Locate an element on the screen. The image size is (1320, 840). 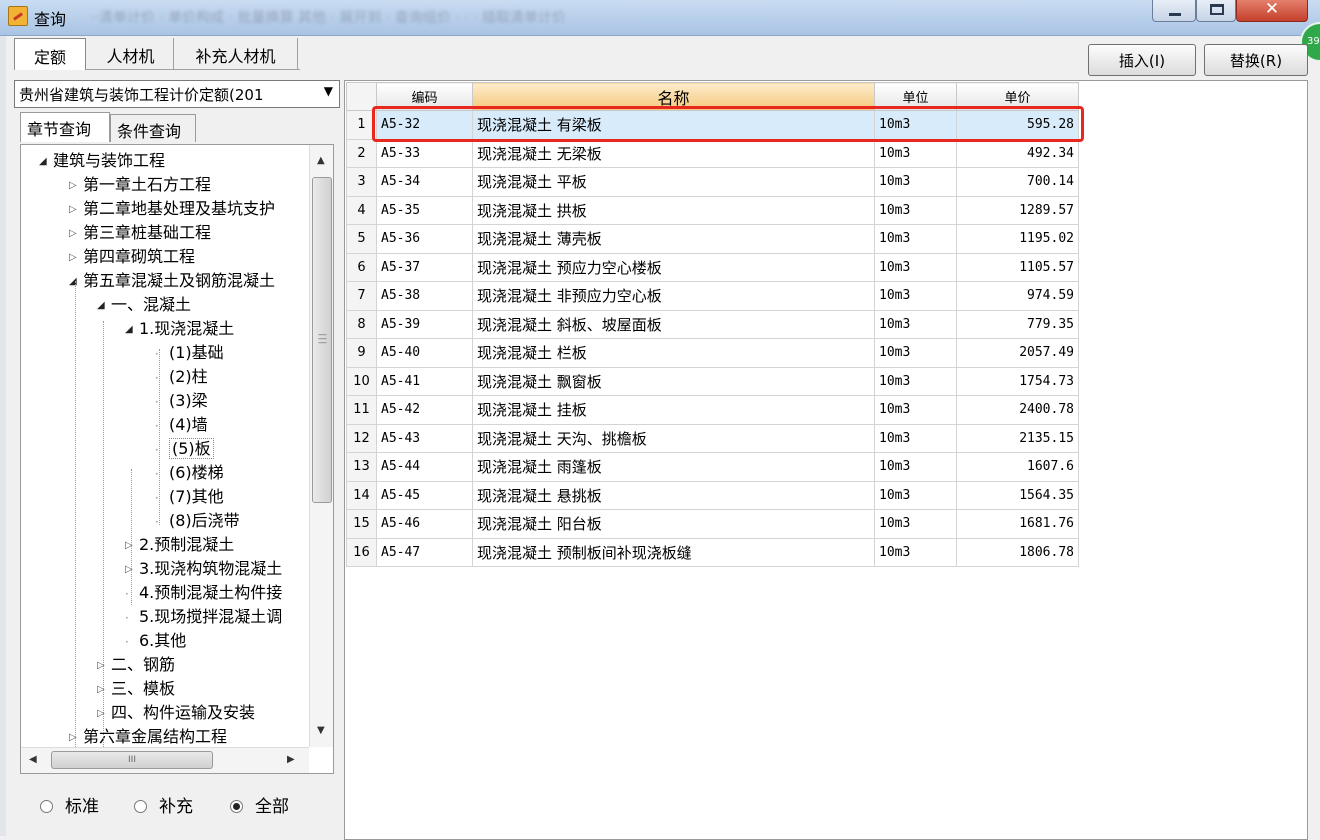
row-number: 8 is located at coordinates (361, 324).